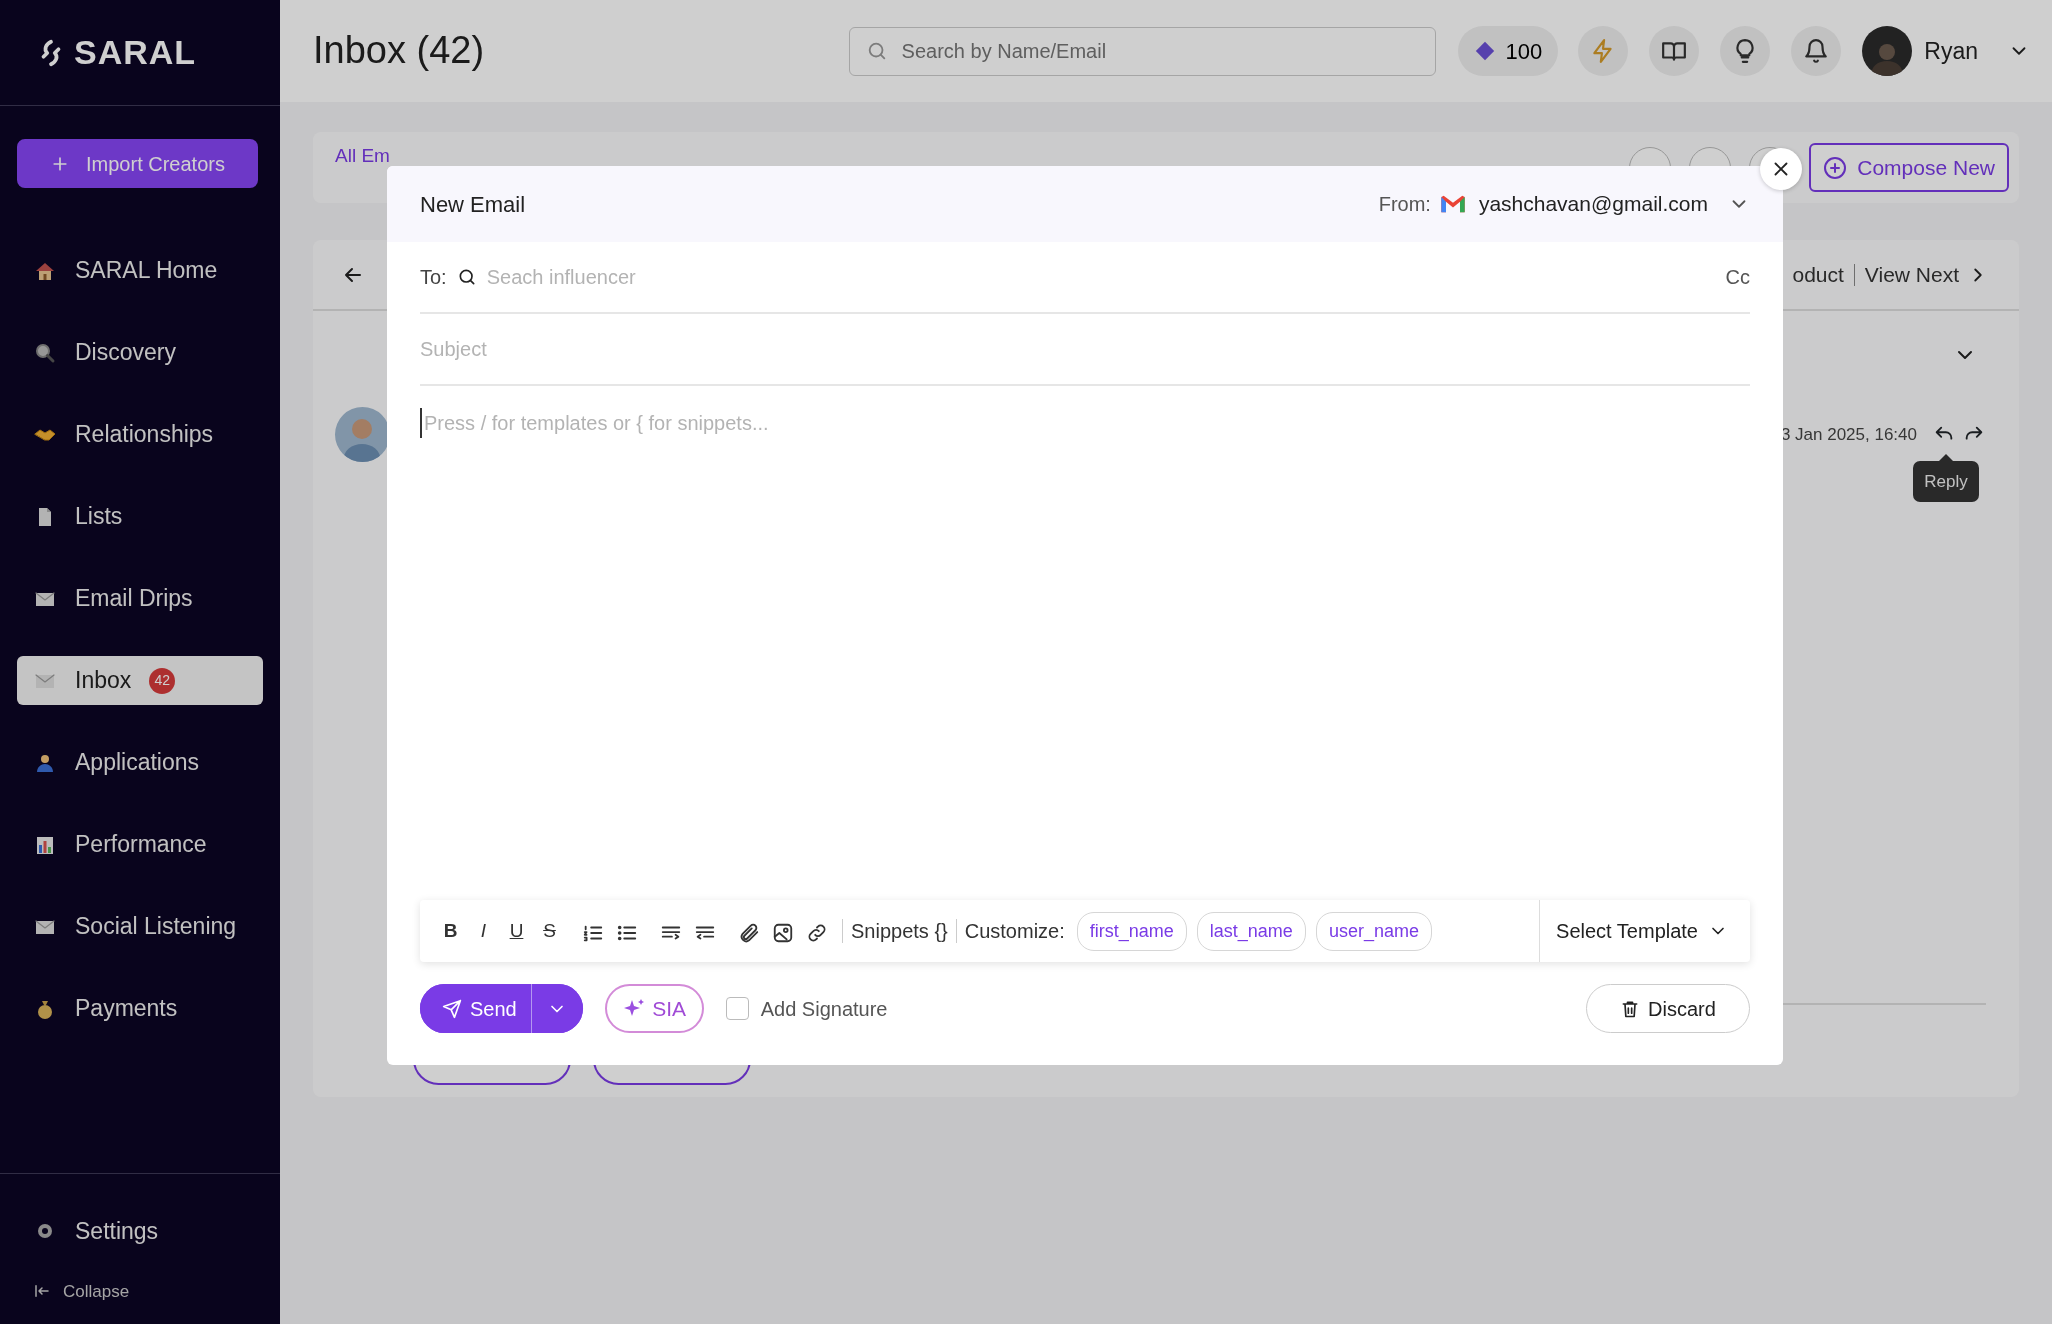 Image resolution: width=2052 pixels, height=1324 pixels. Describe the element at coordinates (1737, 277) in the screenshot. I see `cc-link: Cc` at that location.